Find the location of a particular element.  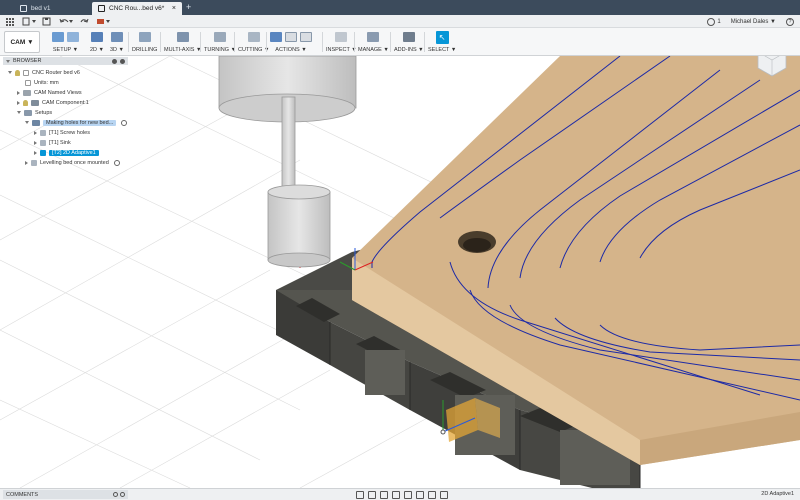

document-tab-bar: bed v1 CNC Rou...bed v6* × + is located at coordinates (400, 7).